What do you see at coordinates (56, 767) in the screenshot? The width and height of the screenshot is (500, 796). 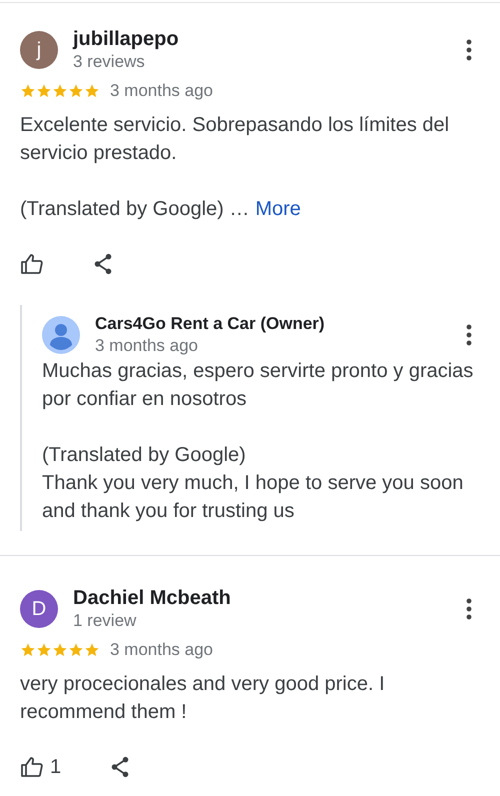 I see `like-count: 1` at bounding box center [56, 767].